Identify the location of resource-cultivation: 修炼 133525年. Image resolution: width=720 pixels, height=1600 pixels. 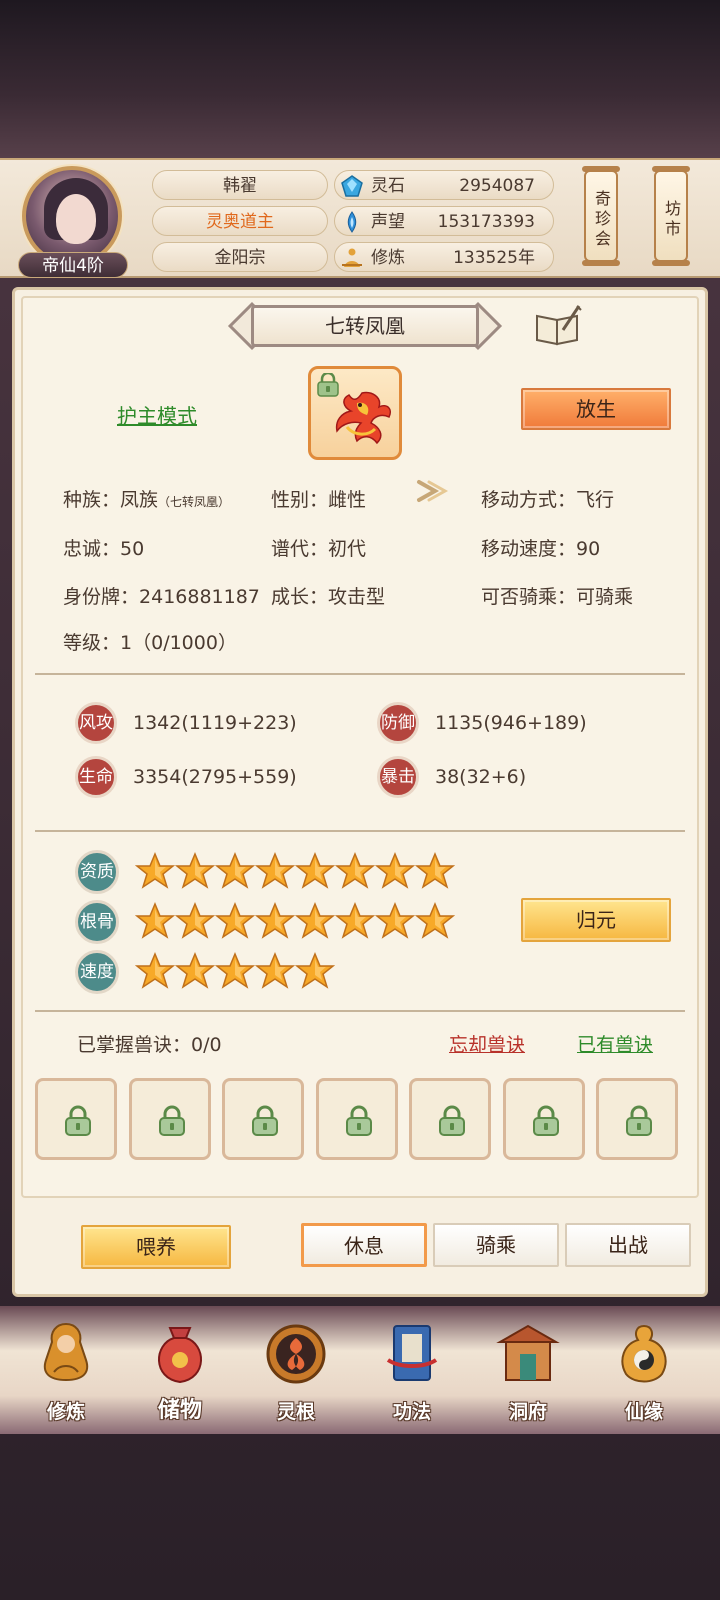
(444, 257).